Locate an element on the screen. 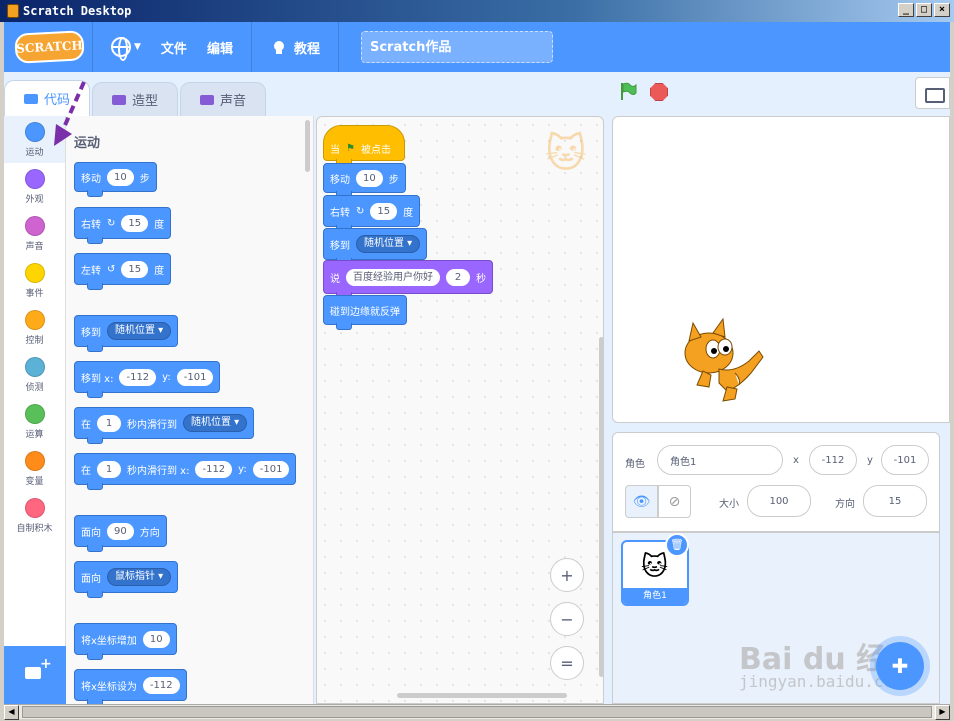 The height and width of the screenshot is (721, 954). category-item: 运算 is located at coordinates (34, 421).